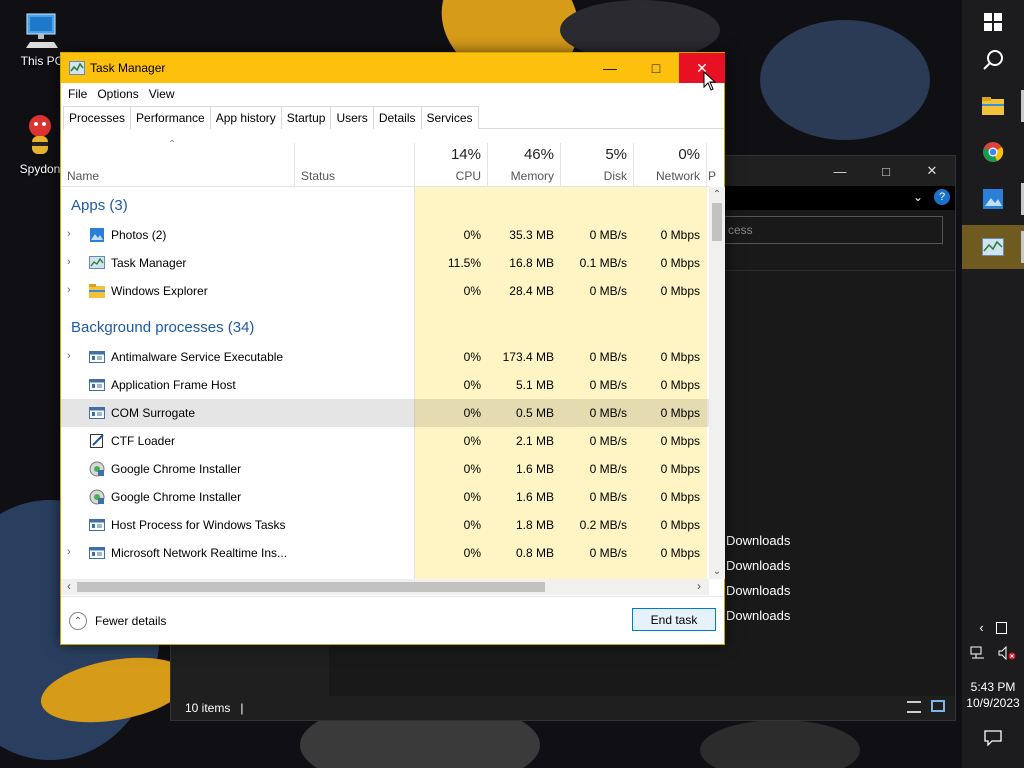 The height and width of the screenshot is (768, 1024). I want to click on menu-options: Options, so click(117, 94).